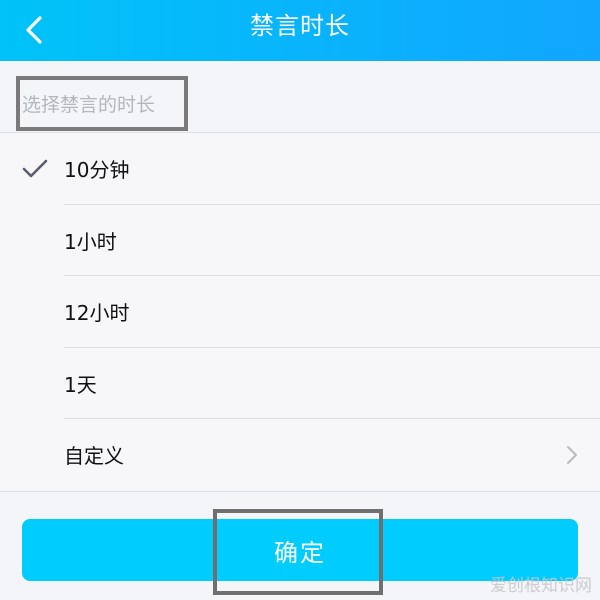 The width and height of the screenshot is (600, 600). What do you see at coordinates (97, 170) in the screenshot?
I see `option-label: 10分钟` at bounding box center [97, 170].